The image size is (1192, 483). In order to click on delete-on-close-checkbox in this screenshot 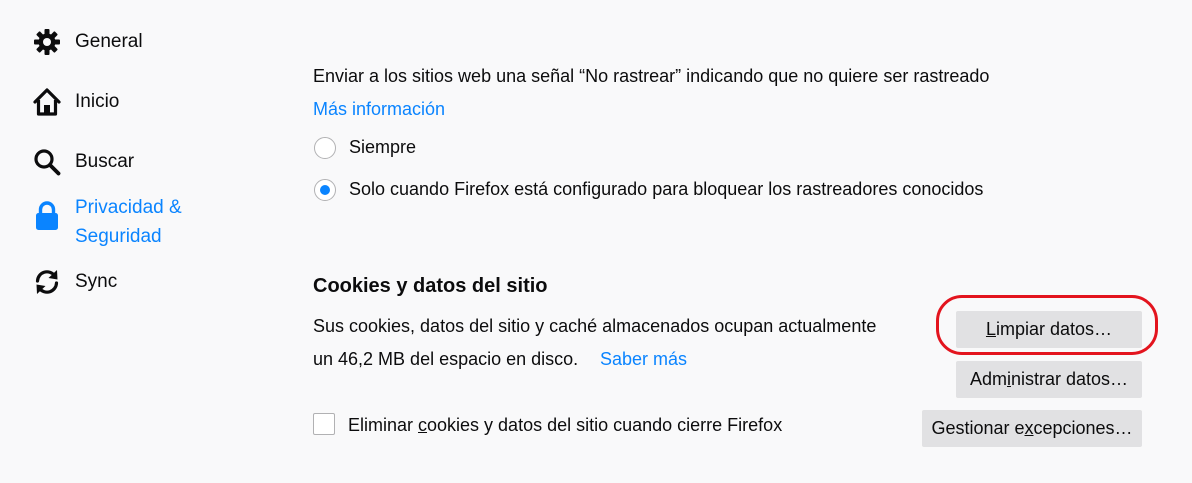, I will do `click(324, 424)`.